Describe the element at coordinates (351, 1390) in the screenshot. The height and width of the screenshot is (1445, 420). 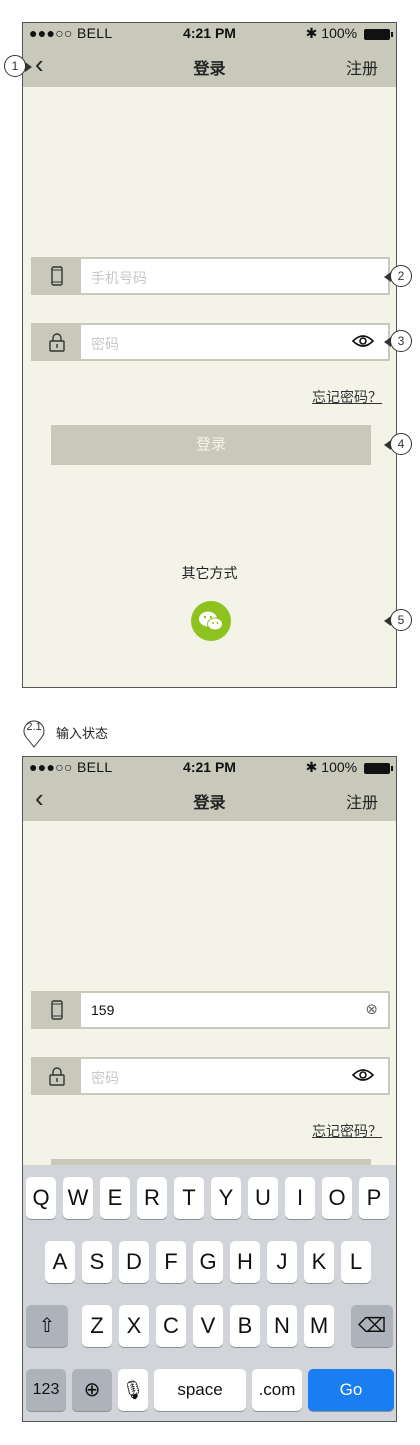
I see `go-key: Go` at that location.